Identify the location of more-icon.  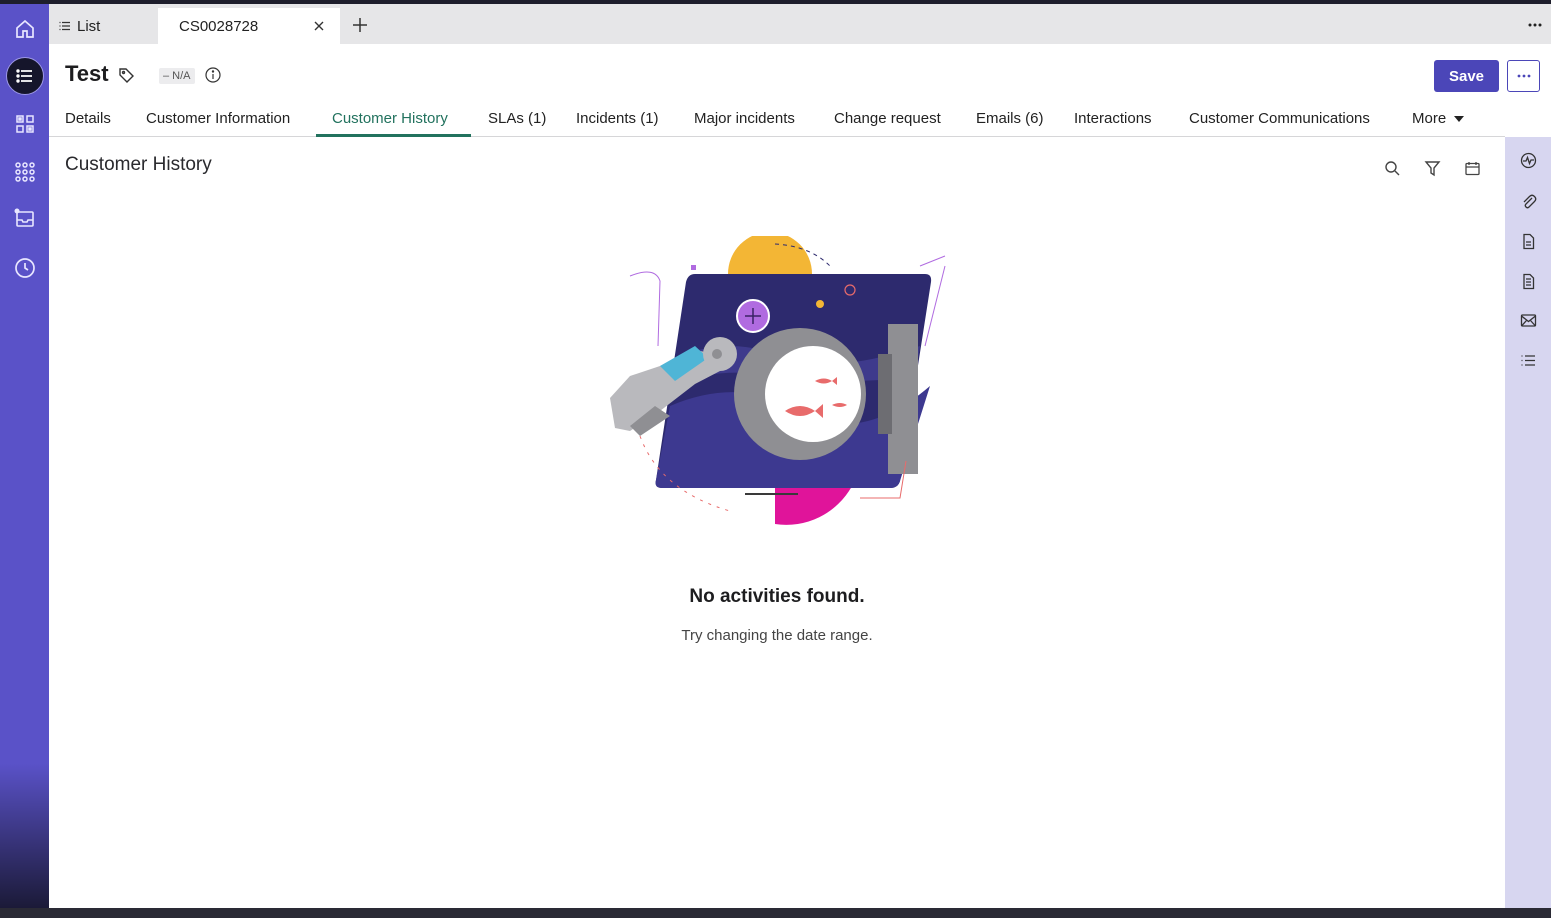
(1523, 76).